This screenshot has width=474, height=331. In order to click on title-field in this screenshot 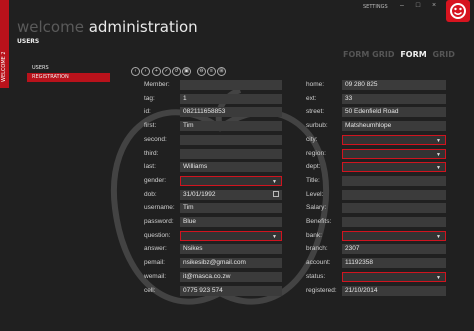, I will do `click(394, 180)`.